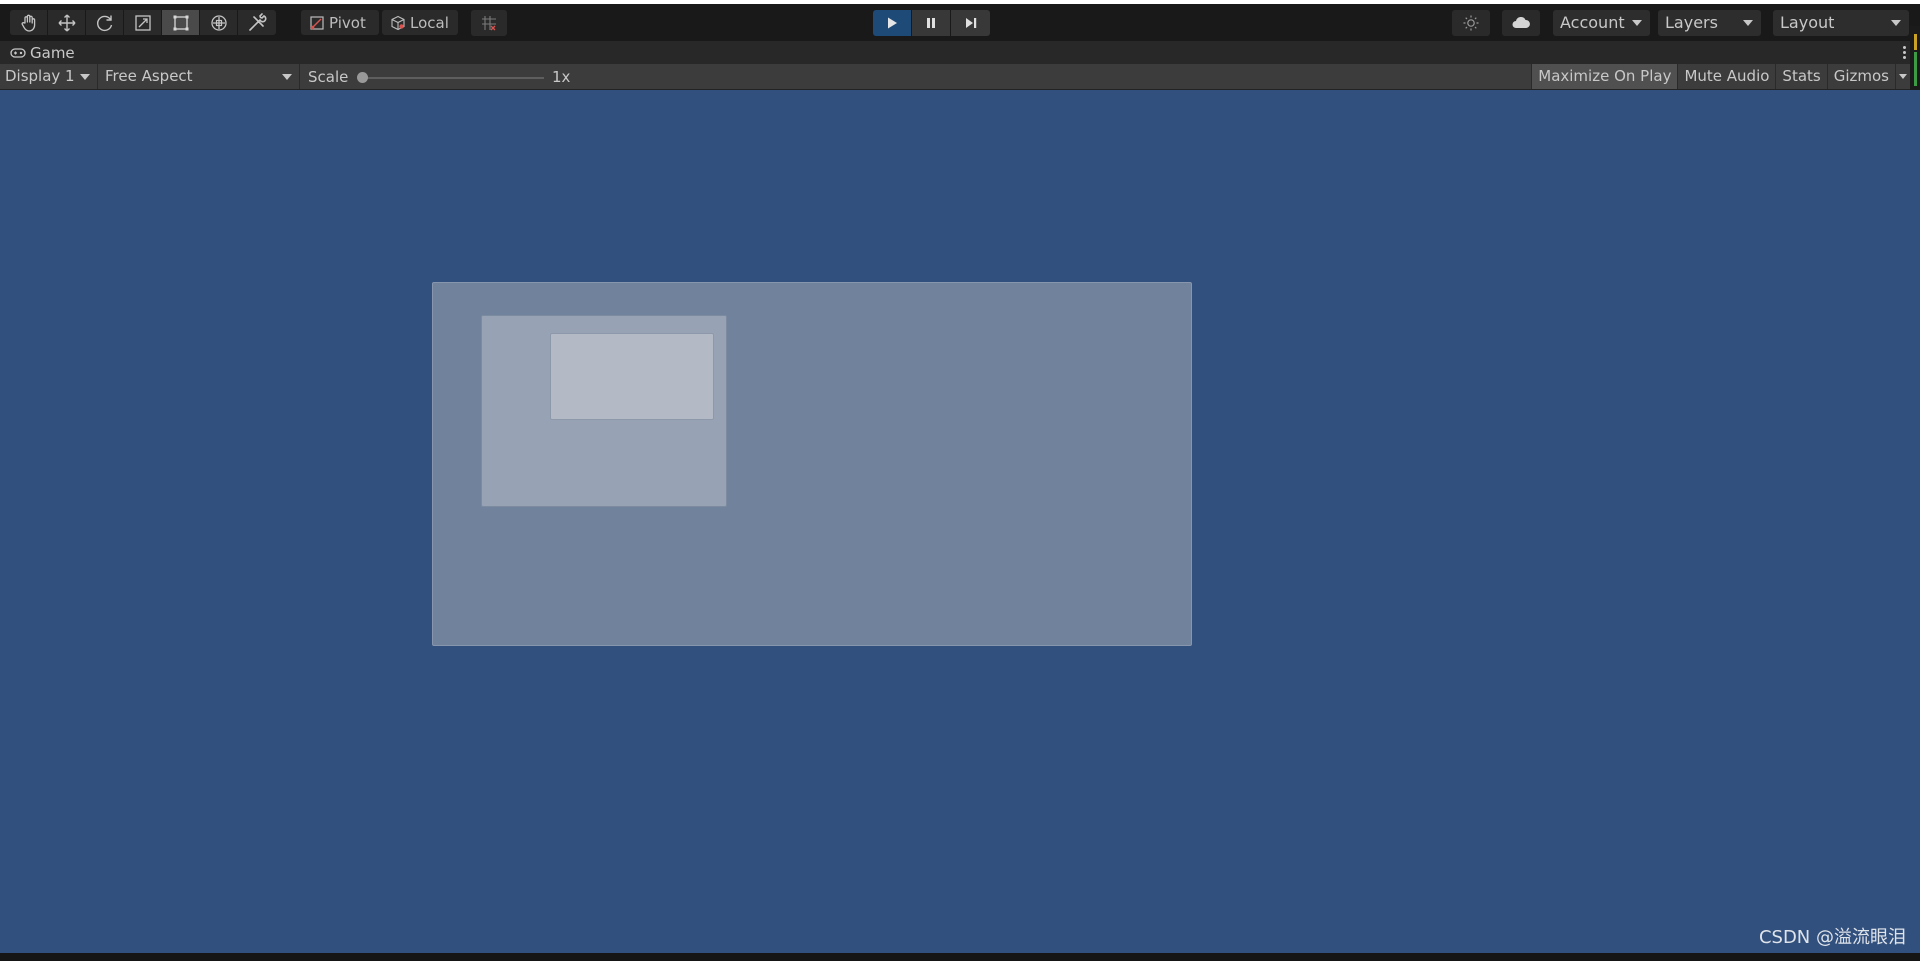 The image size is (1920, 961). I want to click on layers-dropdown: Layers, so click(1709, 23).